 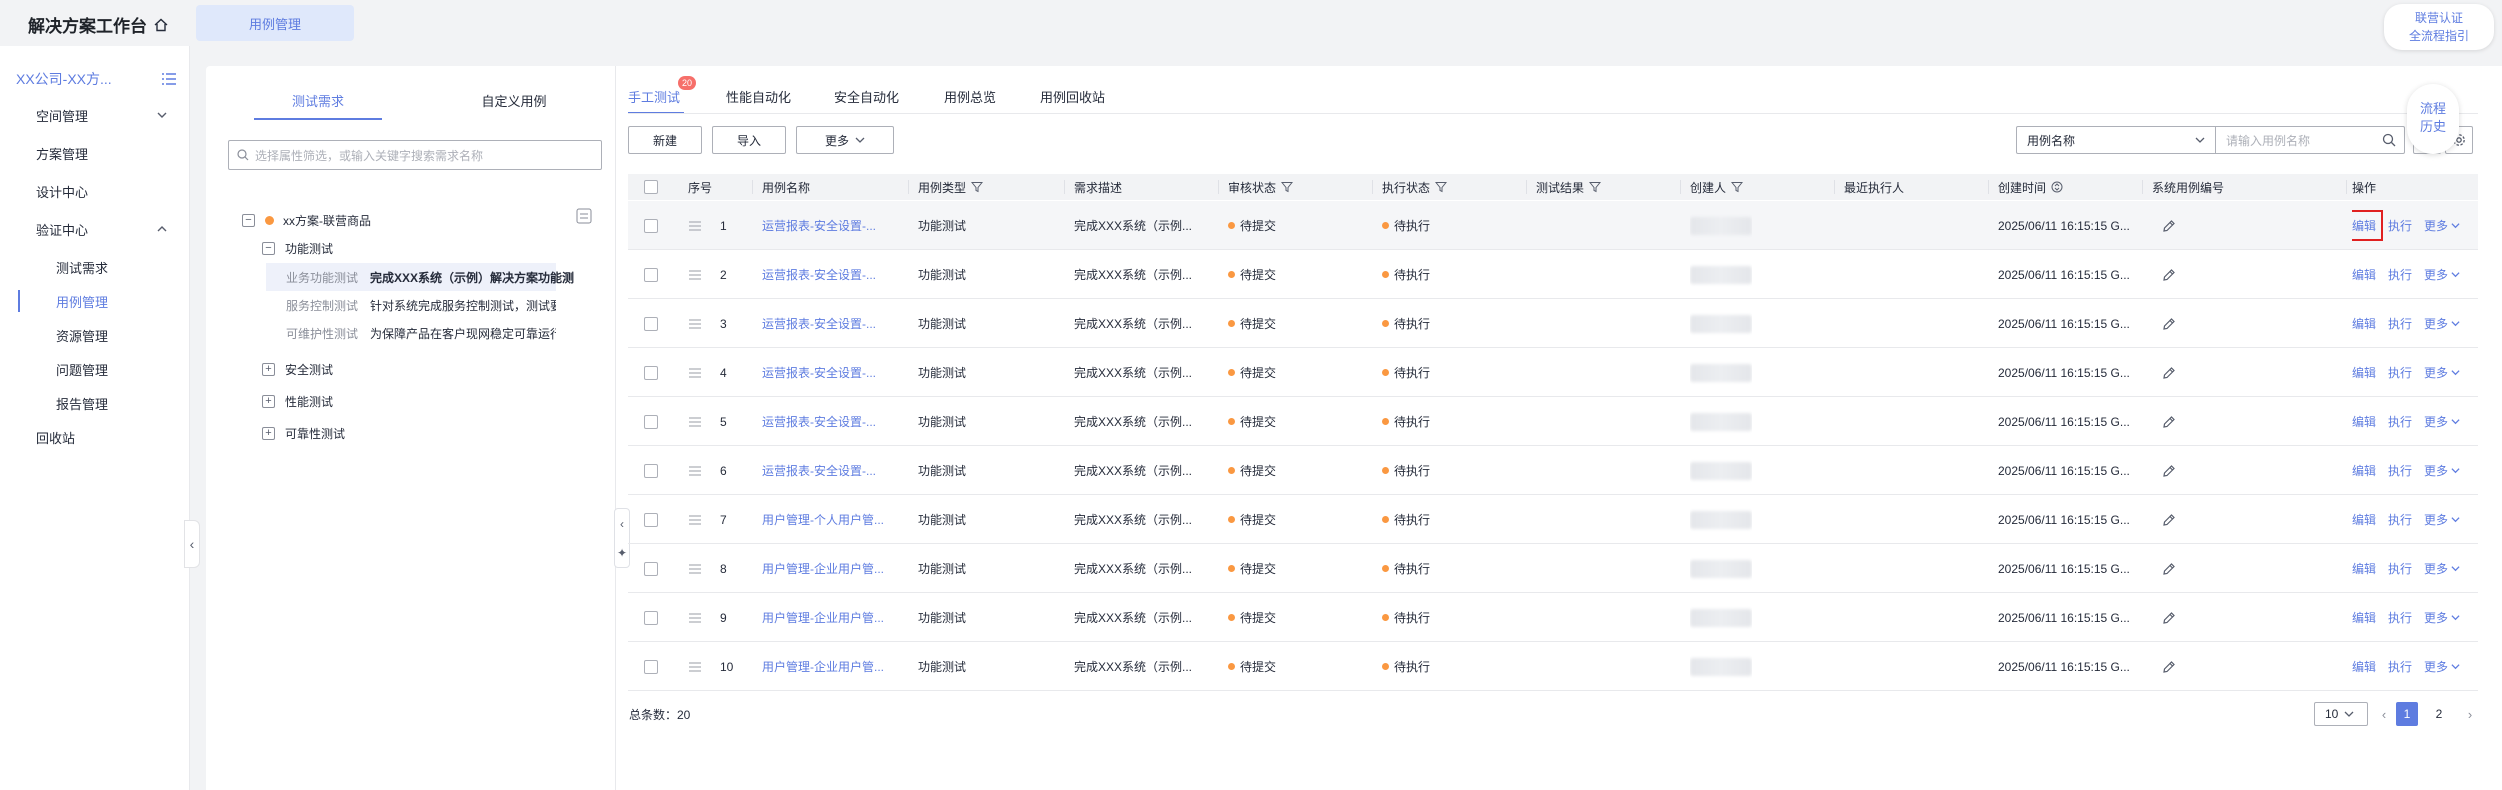 What do you see at coordinates (2433, 119) in the screenshot?
I see `process-history-button: 流程 历史` at bounding box center [2433, 119].